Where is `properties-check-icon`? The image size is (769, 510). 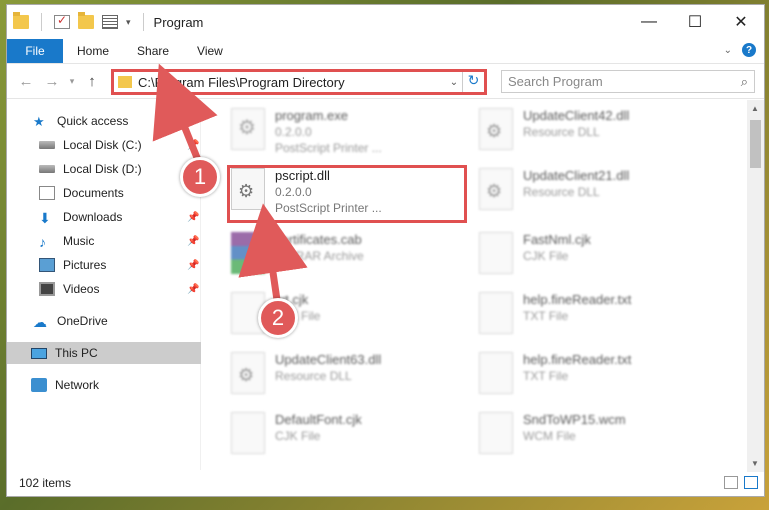 properties-check-icon is located at coordinates (62, 21).